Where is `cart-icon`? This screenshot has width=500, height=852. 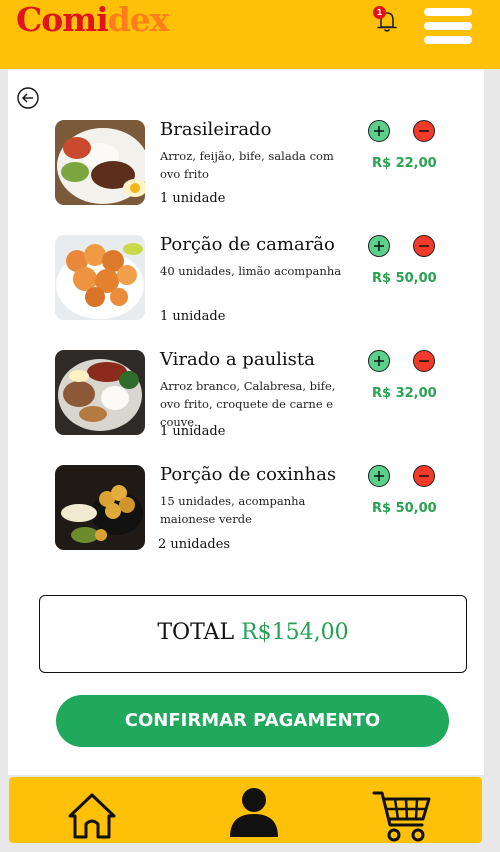 cart-icon is located at coordinates (402, 816).